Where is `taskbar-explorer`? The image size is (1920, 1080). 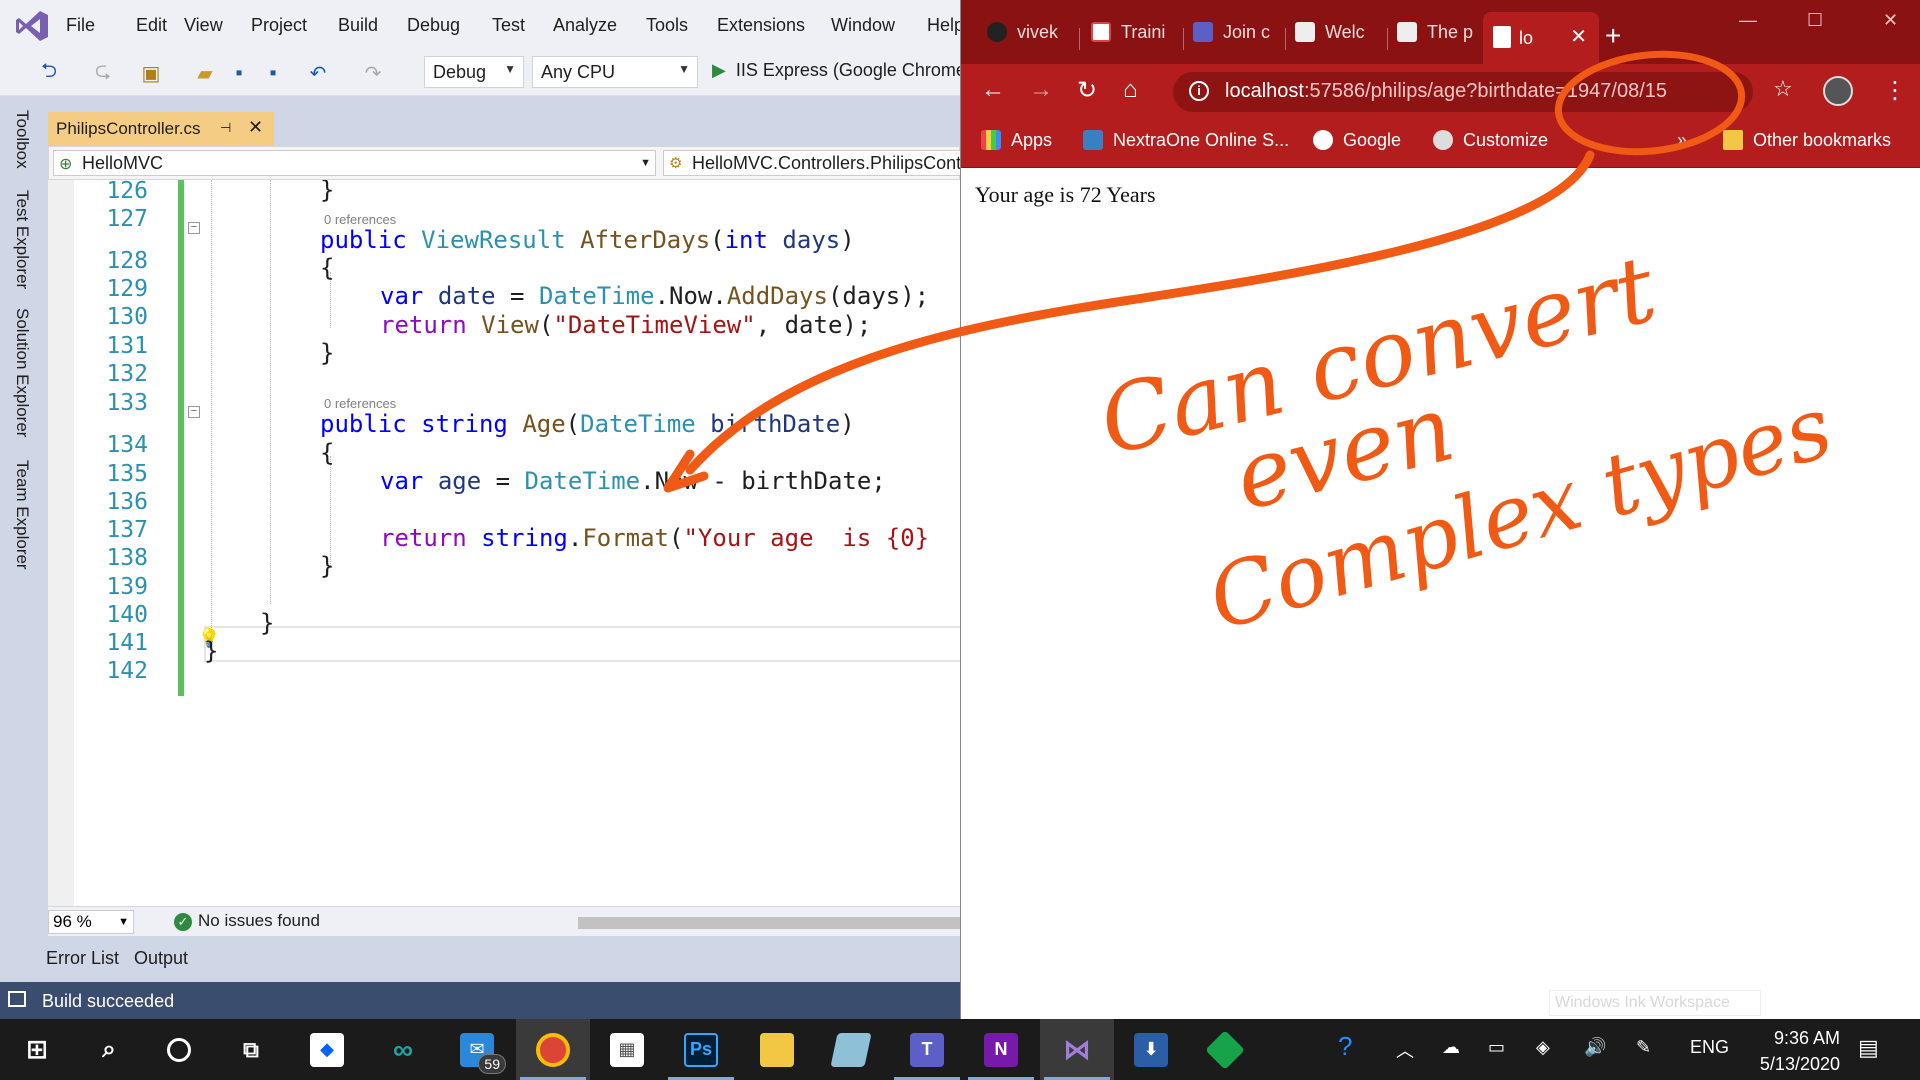 taskbar-explorer is located at coordinates (777, 1049).